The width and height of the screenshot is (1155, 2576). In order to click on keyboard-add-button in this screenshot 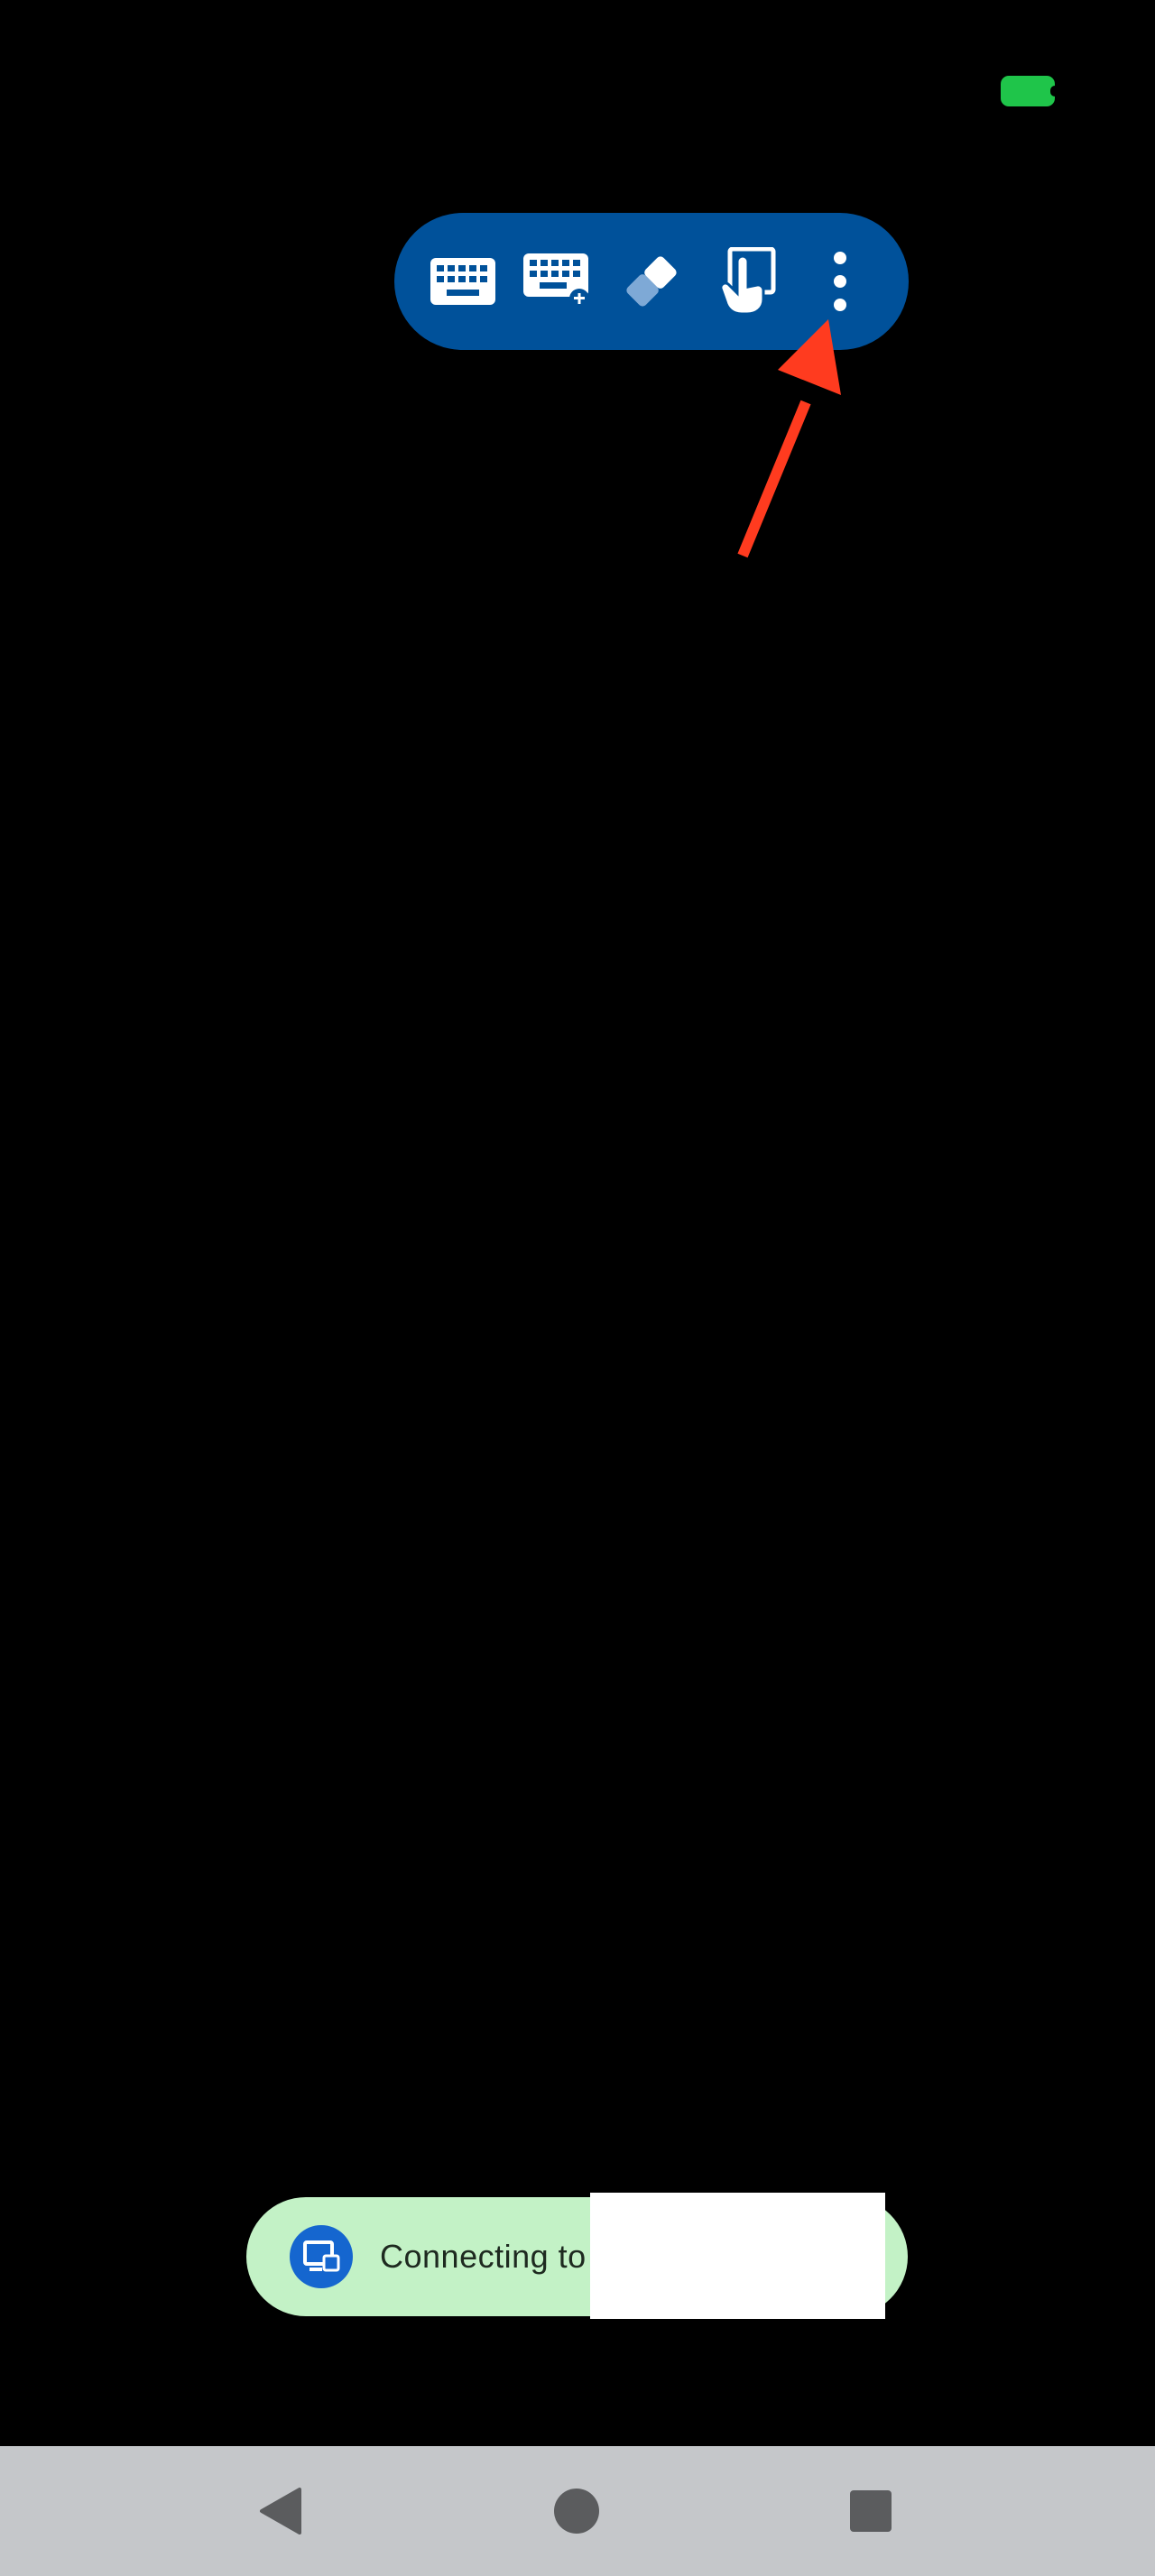, I will do `click(557, 282)`.